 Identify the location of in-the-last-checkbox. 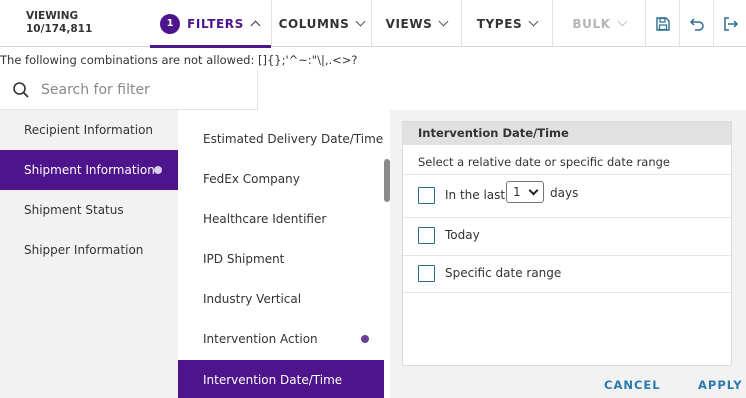
(426, 195).